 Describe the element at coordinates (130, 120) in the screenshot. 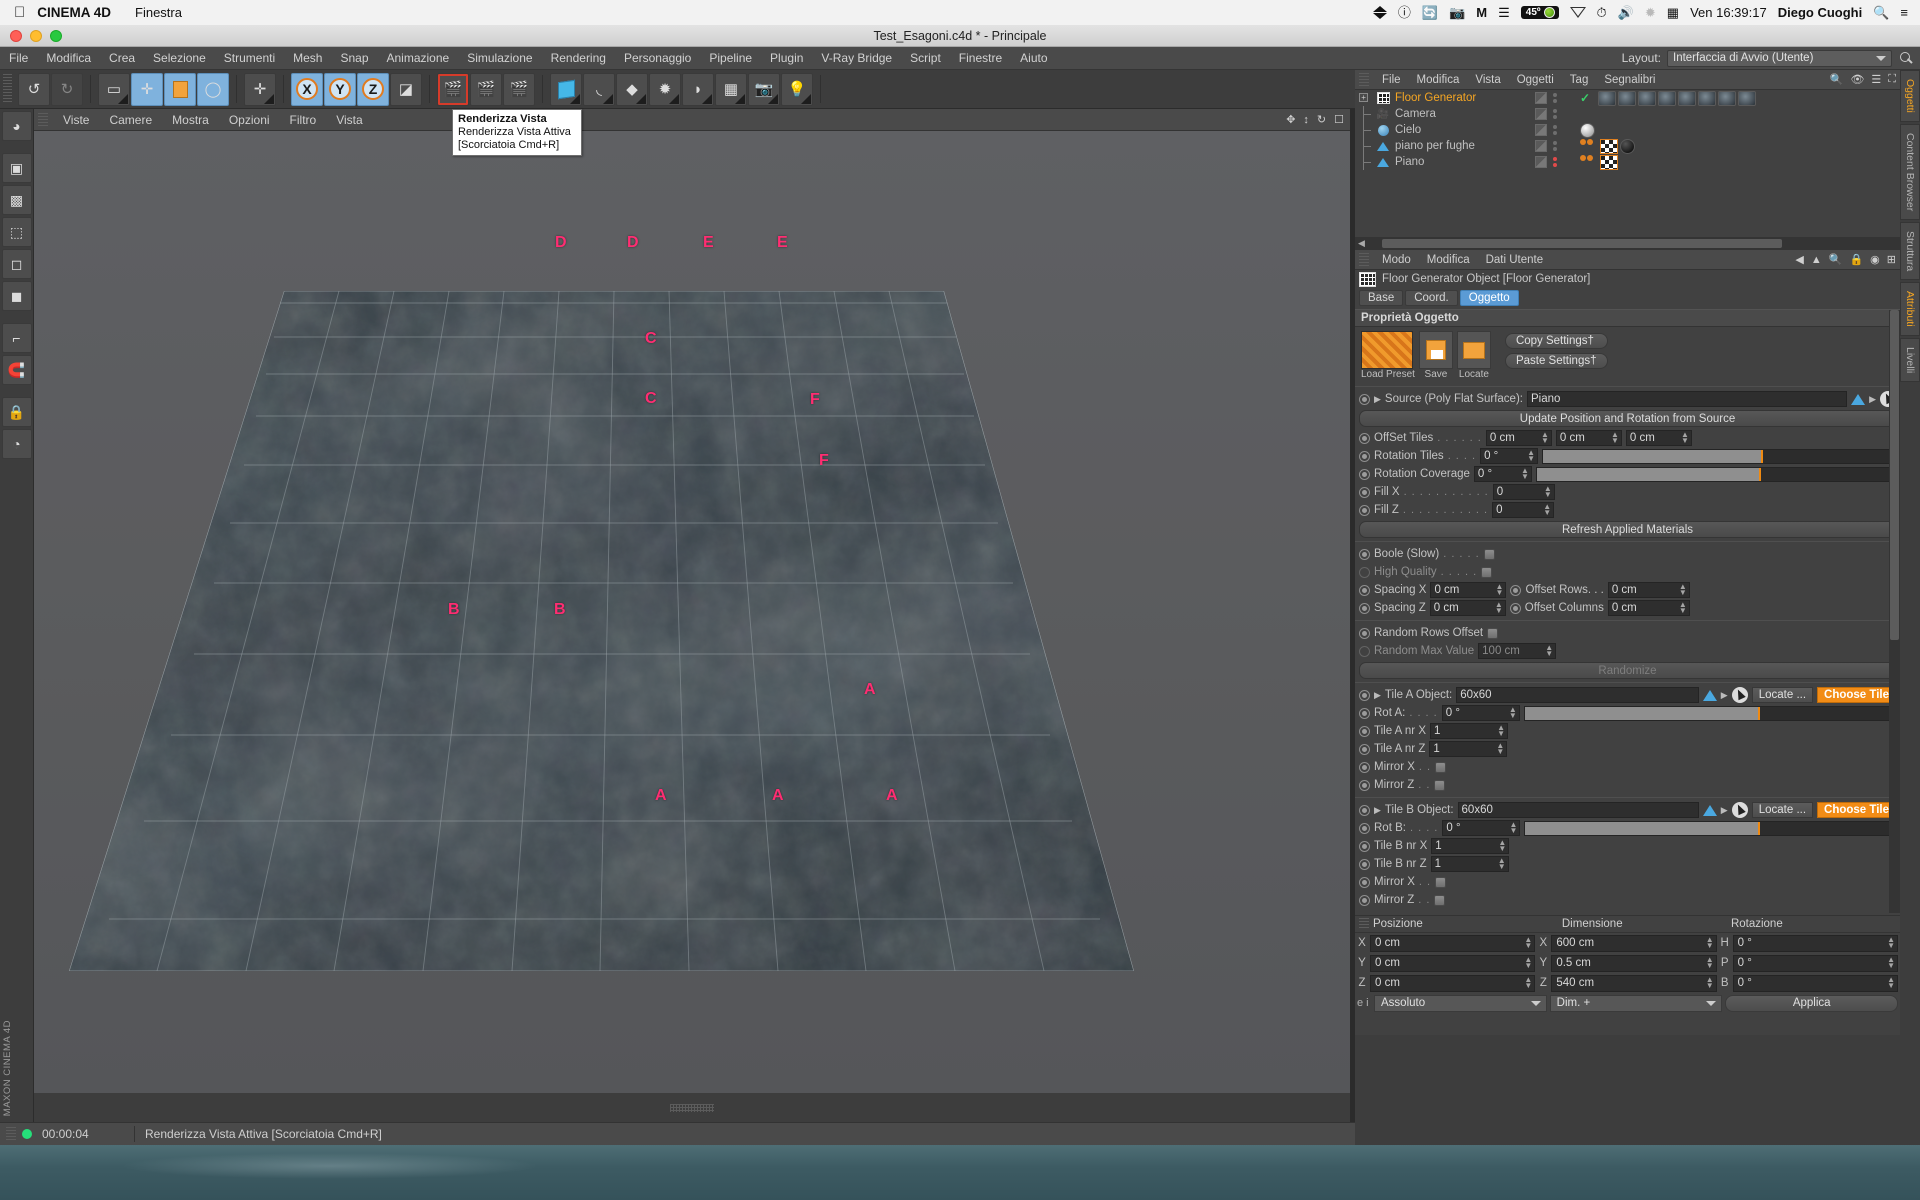

I see `viewport-menu-camere: Camere` at that location.